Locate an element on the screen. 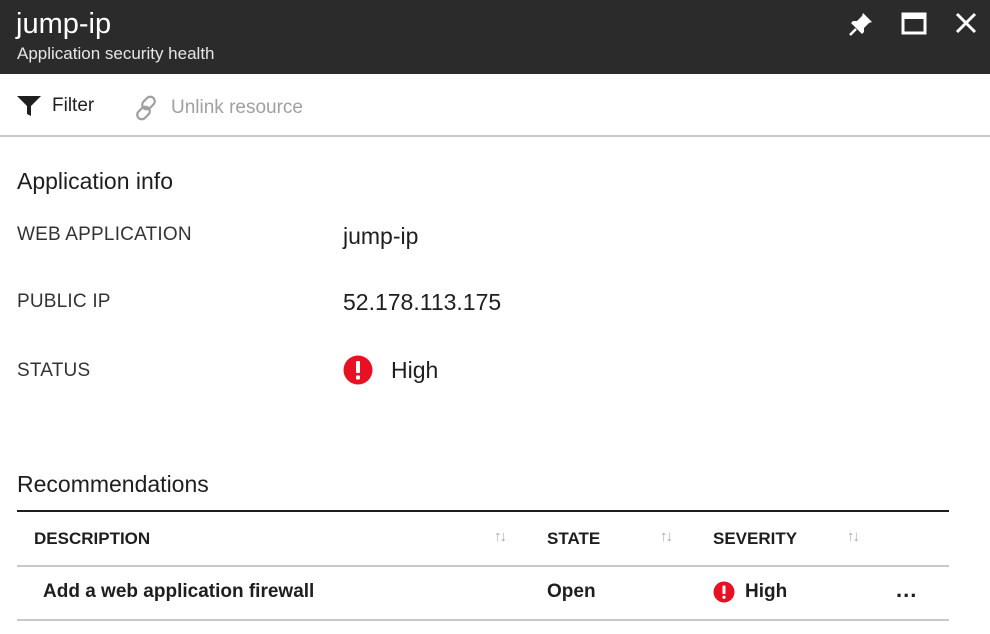 The width and height of the screenshot is (990, 634). status-label: STATUS is located at coordinates (54, 370).